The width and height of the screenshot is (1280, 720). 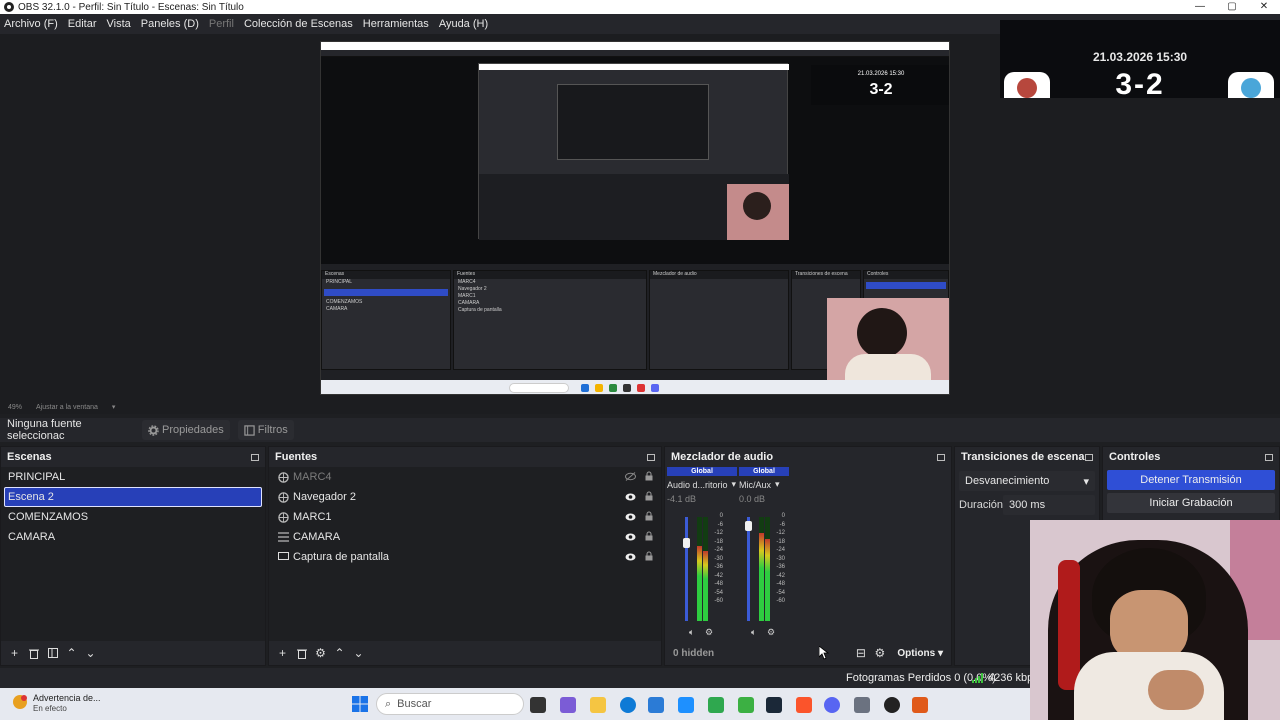 What do you see at coordinates (879, 653) in the screenshot?
I see `advanced-audio-icon: ⚙` at bounding box center [879, 653].